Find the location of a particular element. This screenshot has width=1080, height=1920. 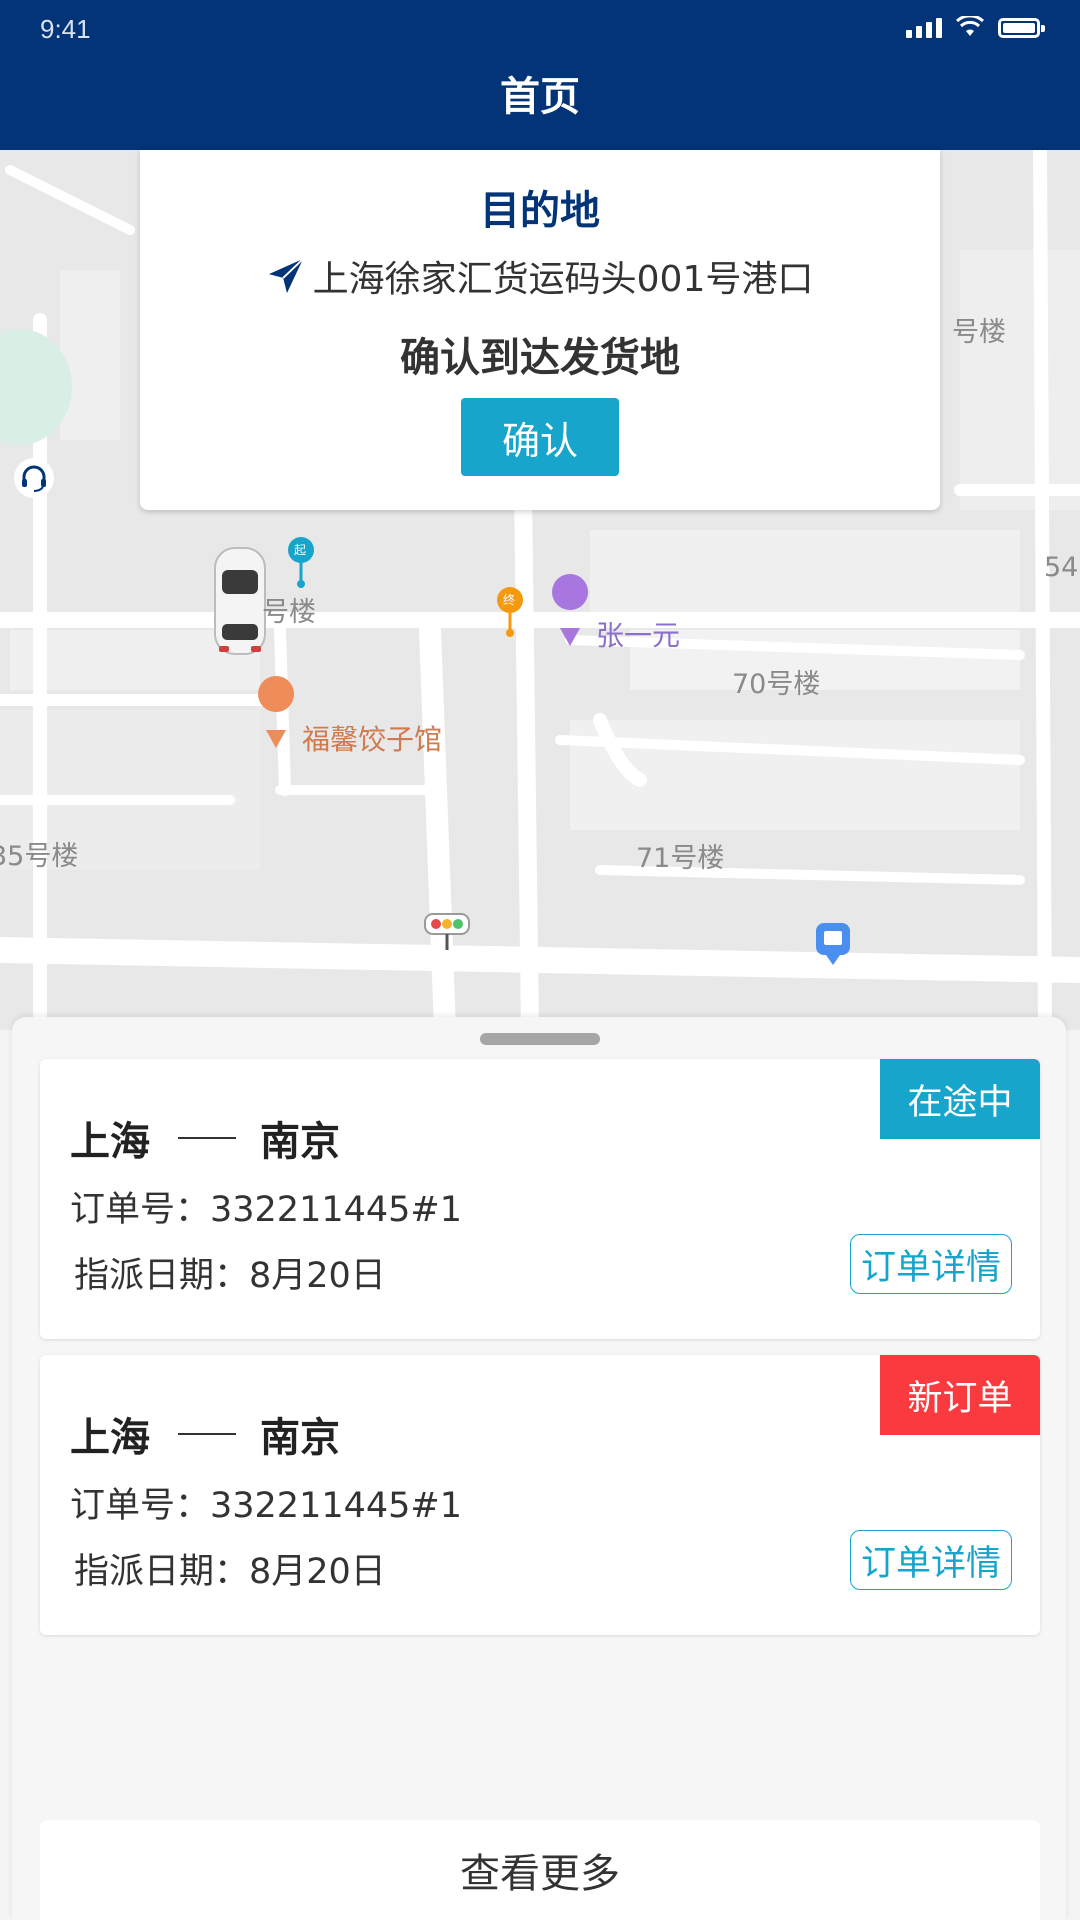

map-label-building-right: 号楼 is located at coordinates (979, 332).